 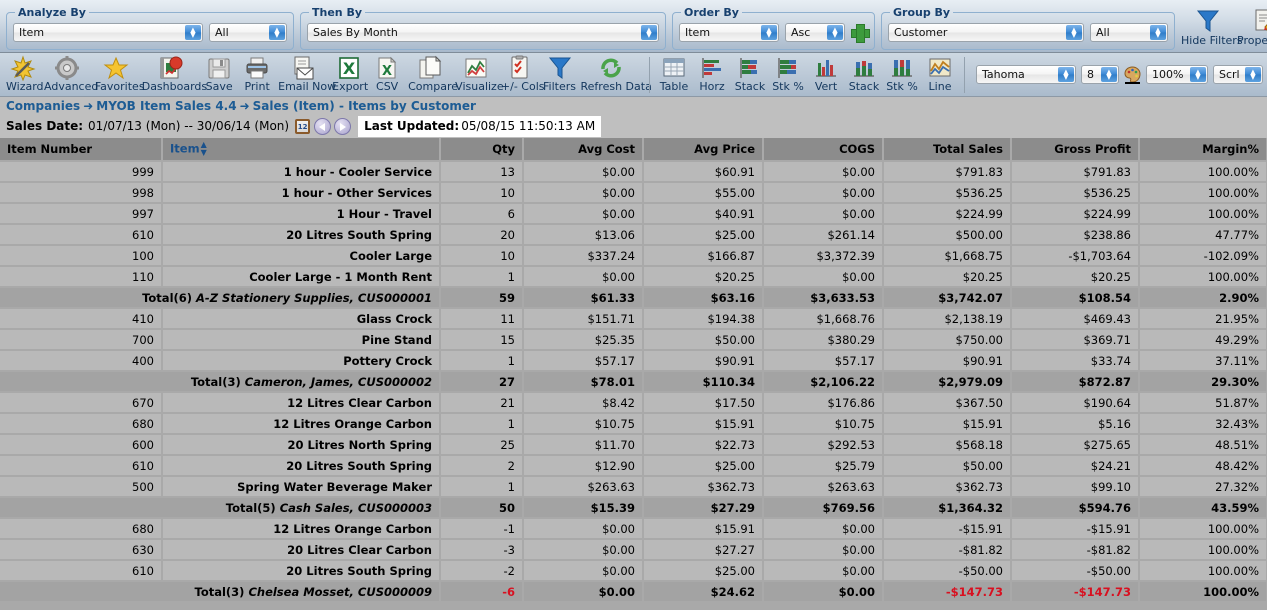 What do you see at coordinates (221, 591) in the screenshot?
I see `total-count: Total(3)` at bounding box center [221, 591].